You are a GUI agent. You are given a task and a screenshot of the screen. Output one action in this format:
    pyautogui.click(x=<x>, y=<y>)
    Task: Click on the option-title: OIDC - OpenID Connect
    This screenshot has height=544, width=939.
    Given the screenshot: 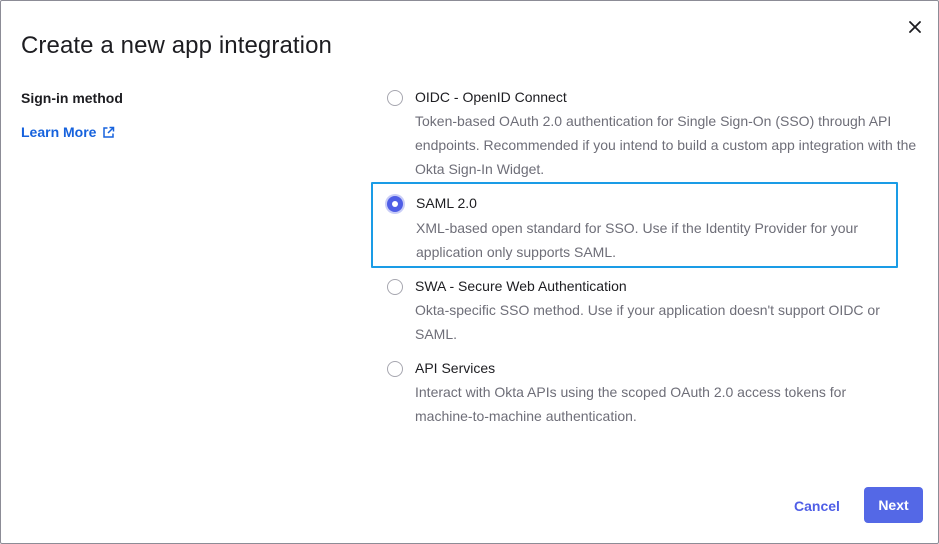 What is the action you would take?
    pyautogui.click(x=491, y=97)
    